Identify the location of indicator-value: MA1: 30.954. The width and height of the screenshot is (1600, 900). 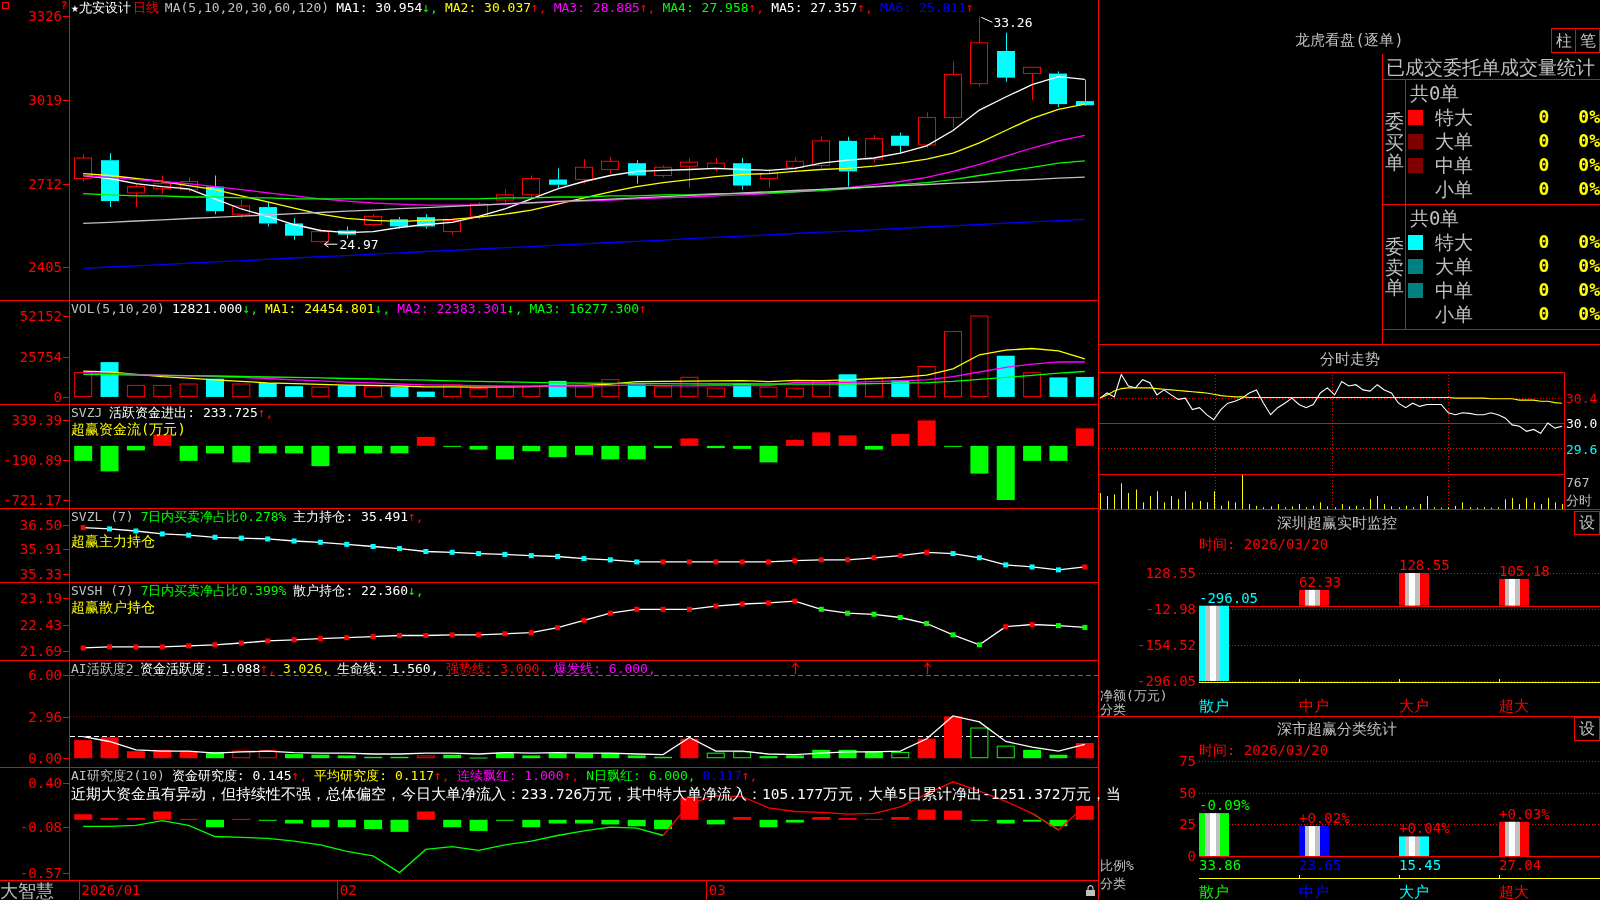
(379, 8).